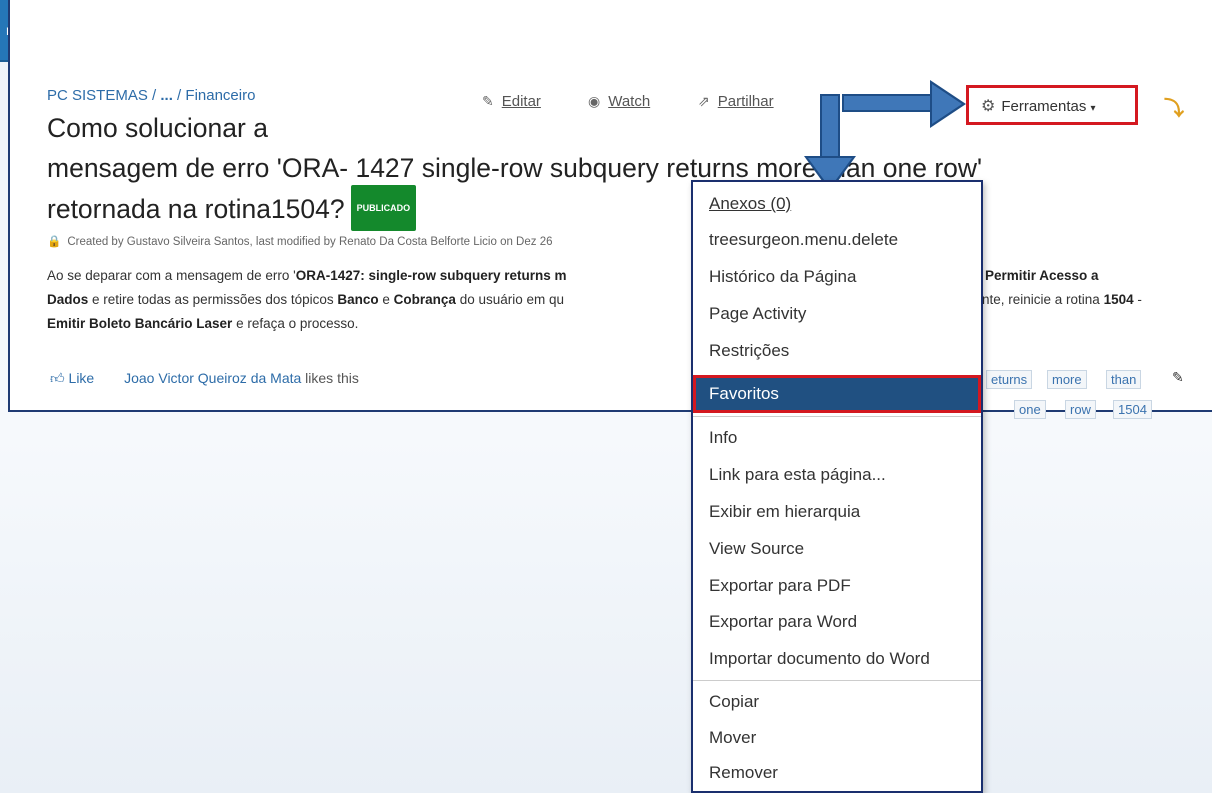 This screenshot has height=793, width=1212. I want to click on breadcrumb: PC SISTEMAS / ... / Financeiro, so click(151, 95).